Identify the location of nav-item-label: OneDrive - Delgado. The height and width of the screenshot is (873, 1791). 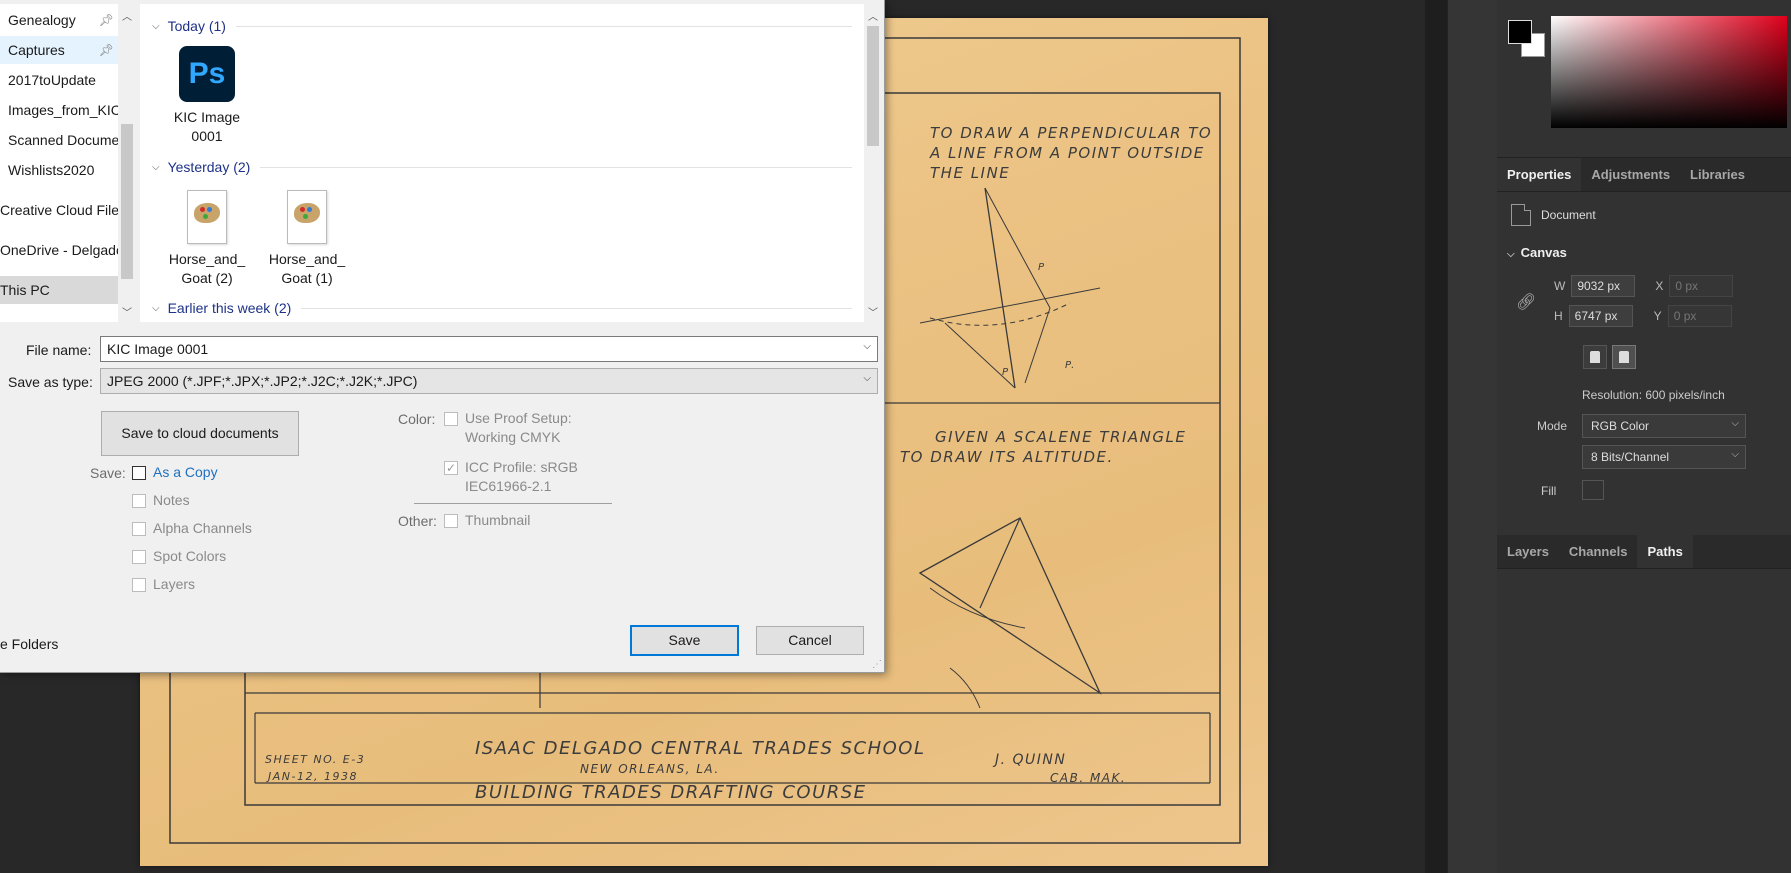
(59, 250).